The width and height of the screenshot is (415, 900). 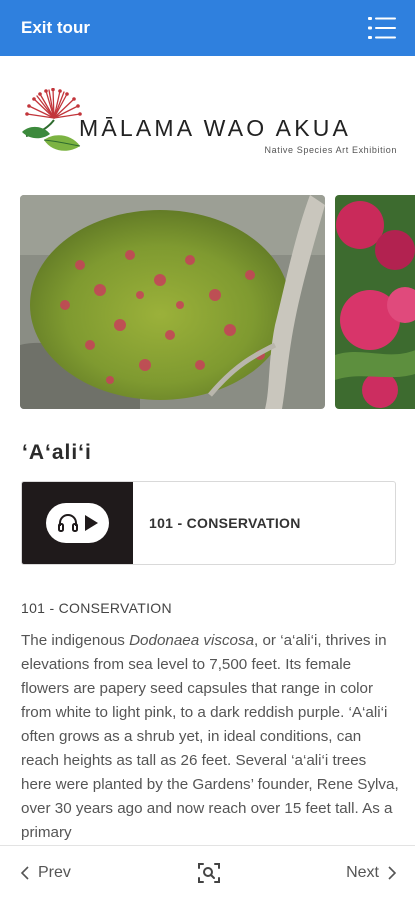 What do you see at coordinates (392, 873) in the screenshot?
I see `chevron-right-icon` at bounding box center [392, 873].